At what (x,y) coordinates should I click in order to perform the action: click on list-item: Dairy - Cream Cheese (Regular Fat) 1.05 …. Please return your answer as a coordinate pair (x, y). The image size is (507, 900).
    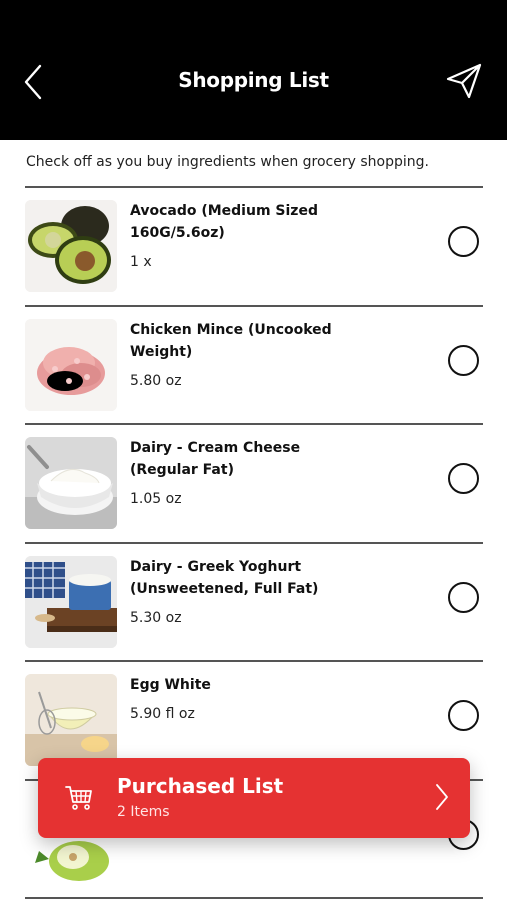
    Looking at the image, I should click on (254, 484).